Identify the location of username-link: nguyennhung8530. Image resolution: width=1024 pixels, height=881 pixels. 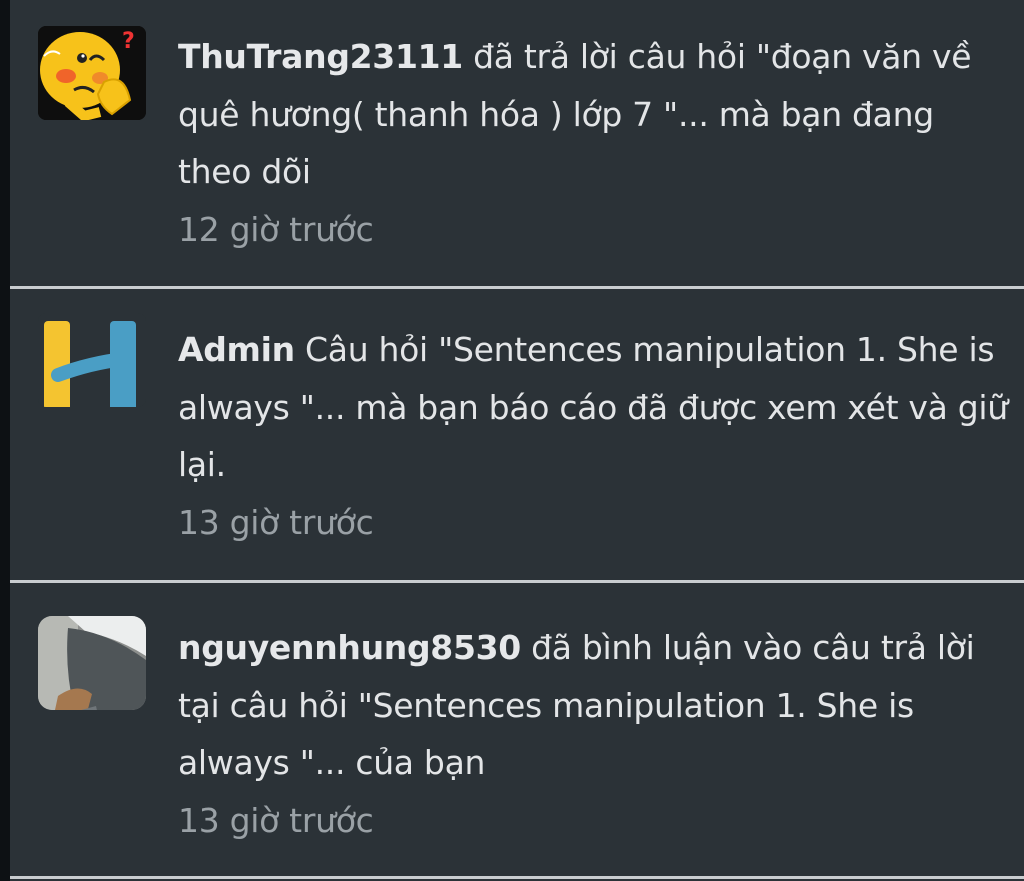
(349, 647).